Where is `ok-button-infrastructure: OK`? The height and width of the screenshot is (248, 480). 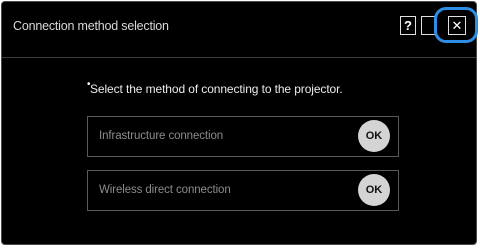
ok-button-infrastructure: OK is located at coordinates (374, 136).